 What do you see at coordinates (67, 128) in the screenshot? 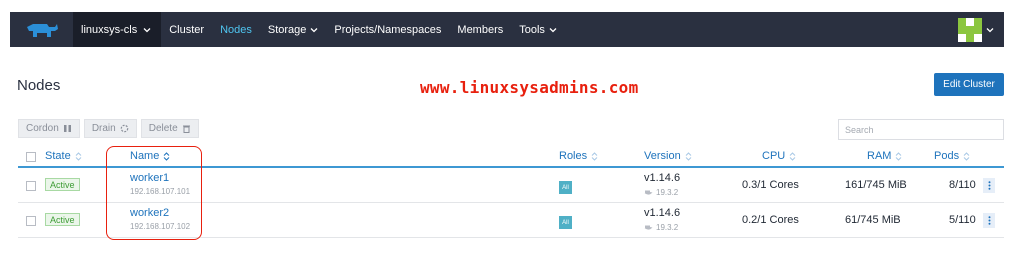
I see `pause-icon` at bounding box center [67, 128].